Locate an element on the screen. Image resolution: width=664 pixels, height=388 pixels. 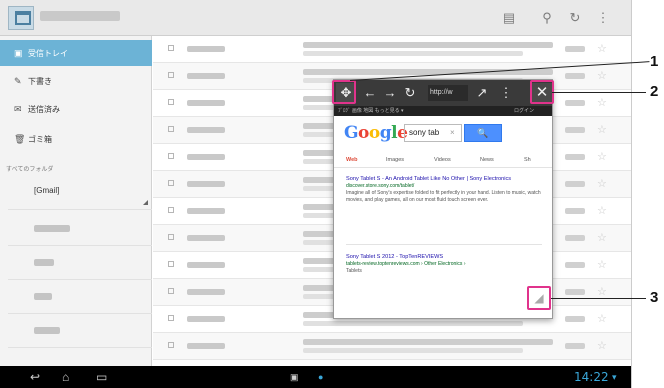
google-nav-links: ﾌﾞﾛｸﾞ 画像 地図 もっと見る ▾ is located at coordinates (371, 111).